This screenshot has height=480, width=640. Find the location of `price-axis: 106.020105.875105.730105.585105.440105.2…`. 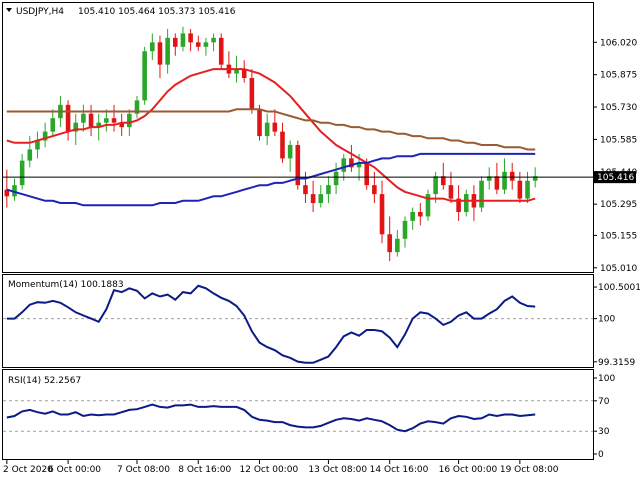

price-axis: 106.020105.875105.730105.585105.440105.2… is located at coordinates (615, 156).